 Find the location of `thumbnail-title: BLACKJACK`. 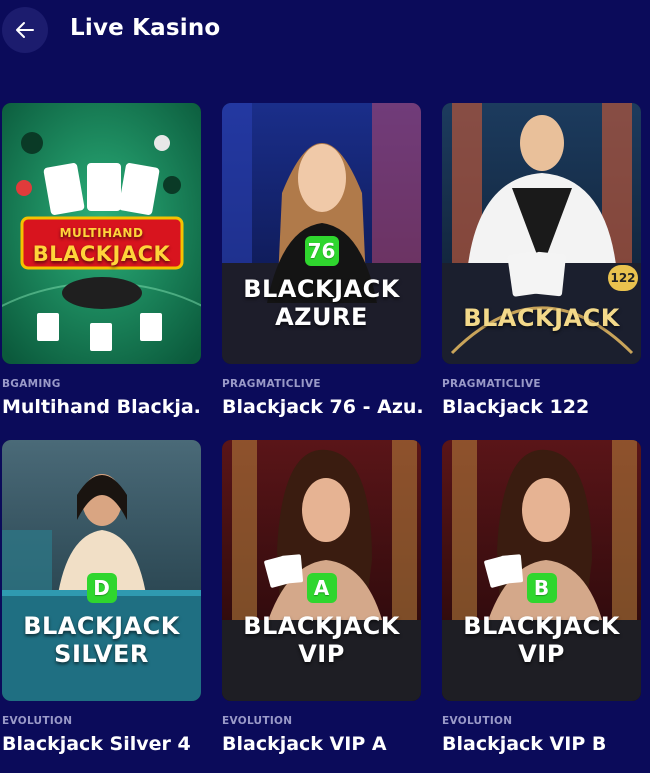

thumbnail-title: BLACKJACK is located at coordinates (541, 318).